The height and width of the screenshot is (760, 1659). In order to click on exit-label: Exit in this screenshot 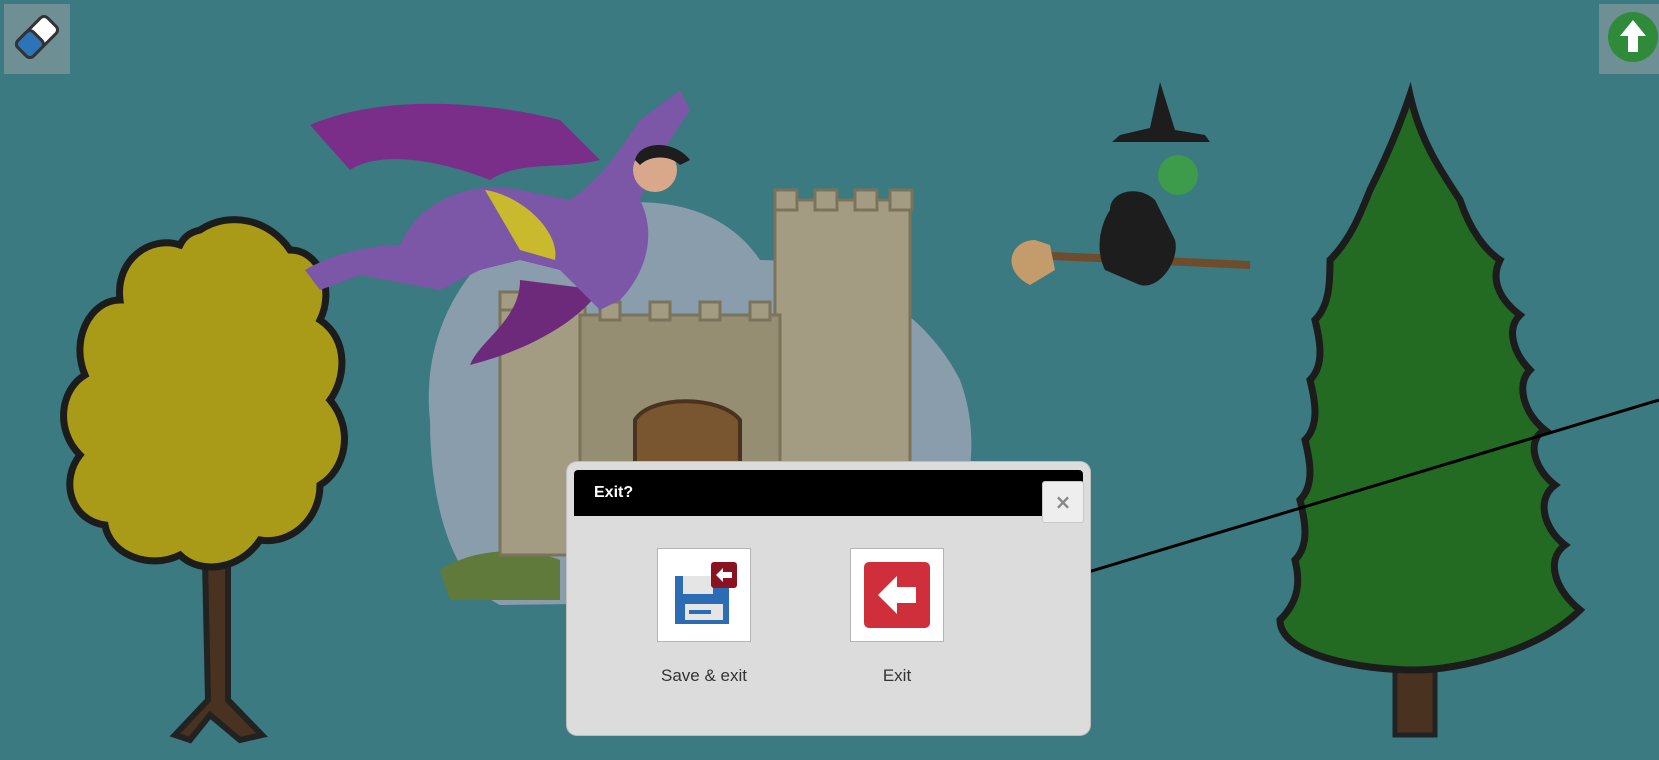, I will do `click(897, 675)`.